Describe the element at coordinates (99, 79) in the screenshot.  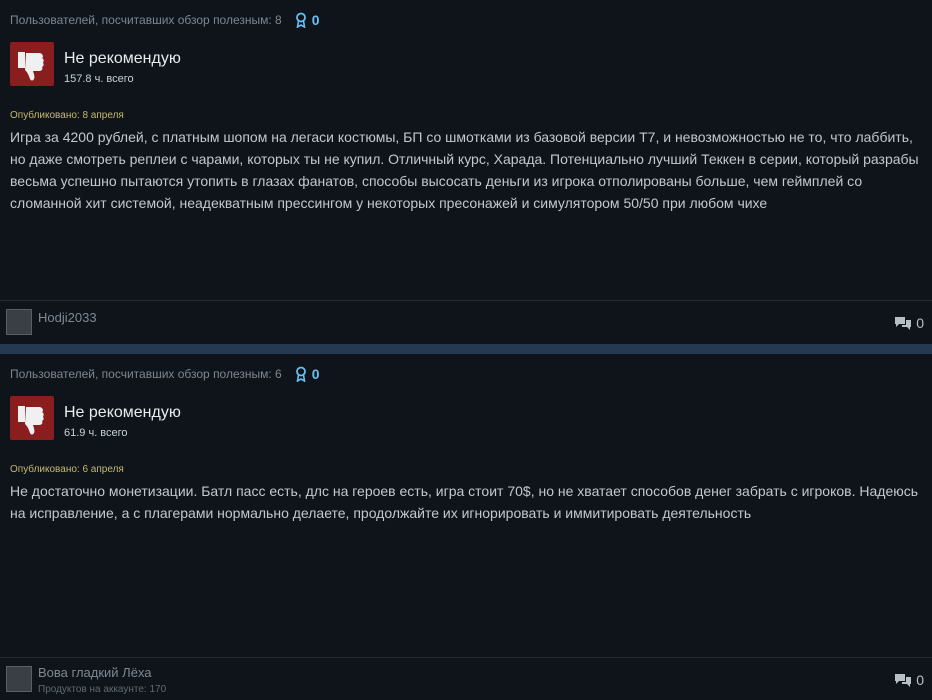
I see `hours-played: 157.8 ч. всего` at that location.